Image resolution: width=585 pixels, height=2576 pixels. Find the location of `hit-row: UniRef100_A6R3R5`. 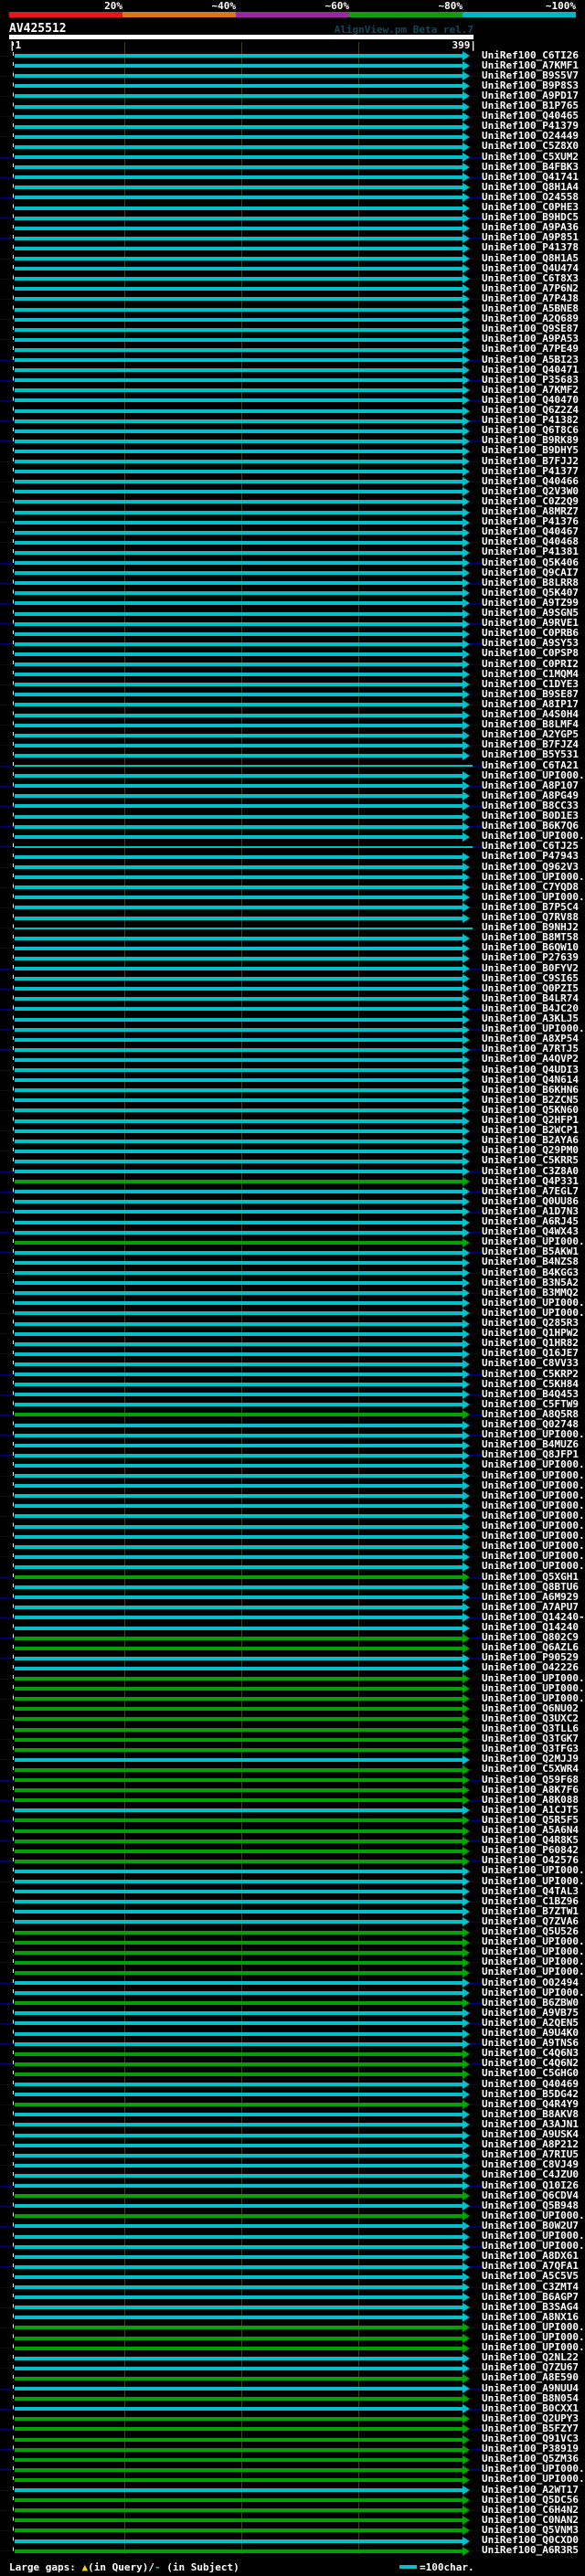

hit-row: UniRef100_A6R3R5 is located at coordinates (293, 2550).